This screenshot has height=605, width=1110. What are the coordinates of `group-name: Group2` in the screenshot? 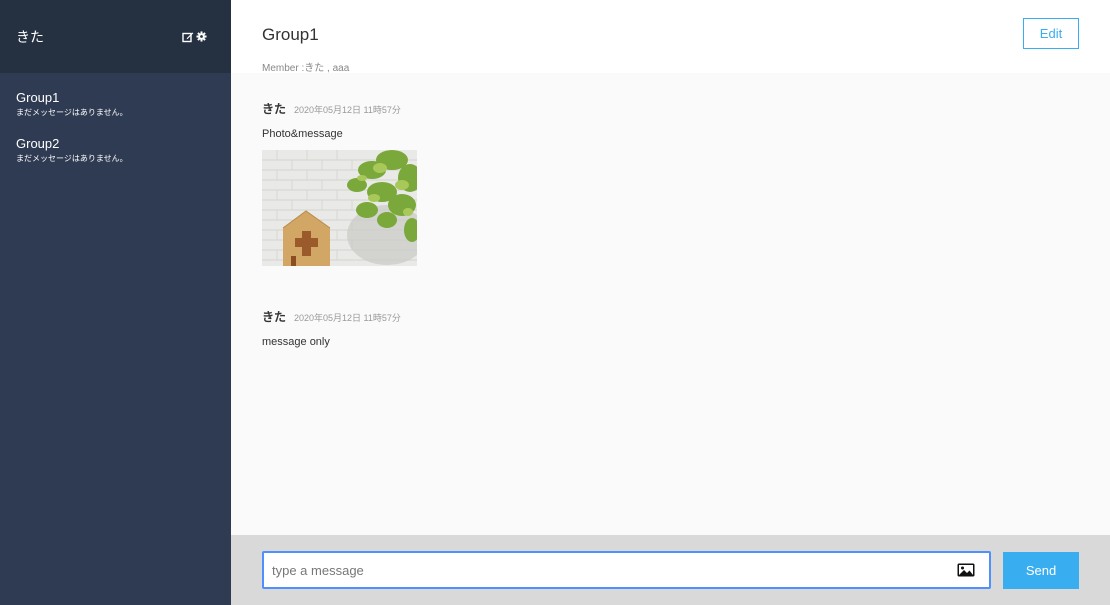 It's located at (38, 143).